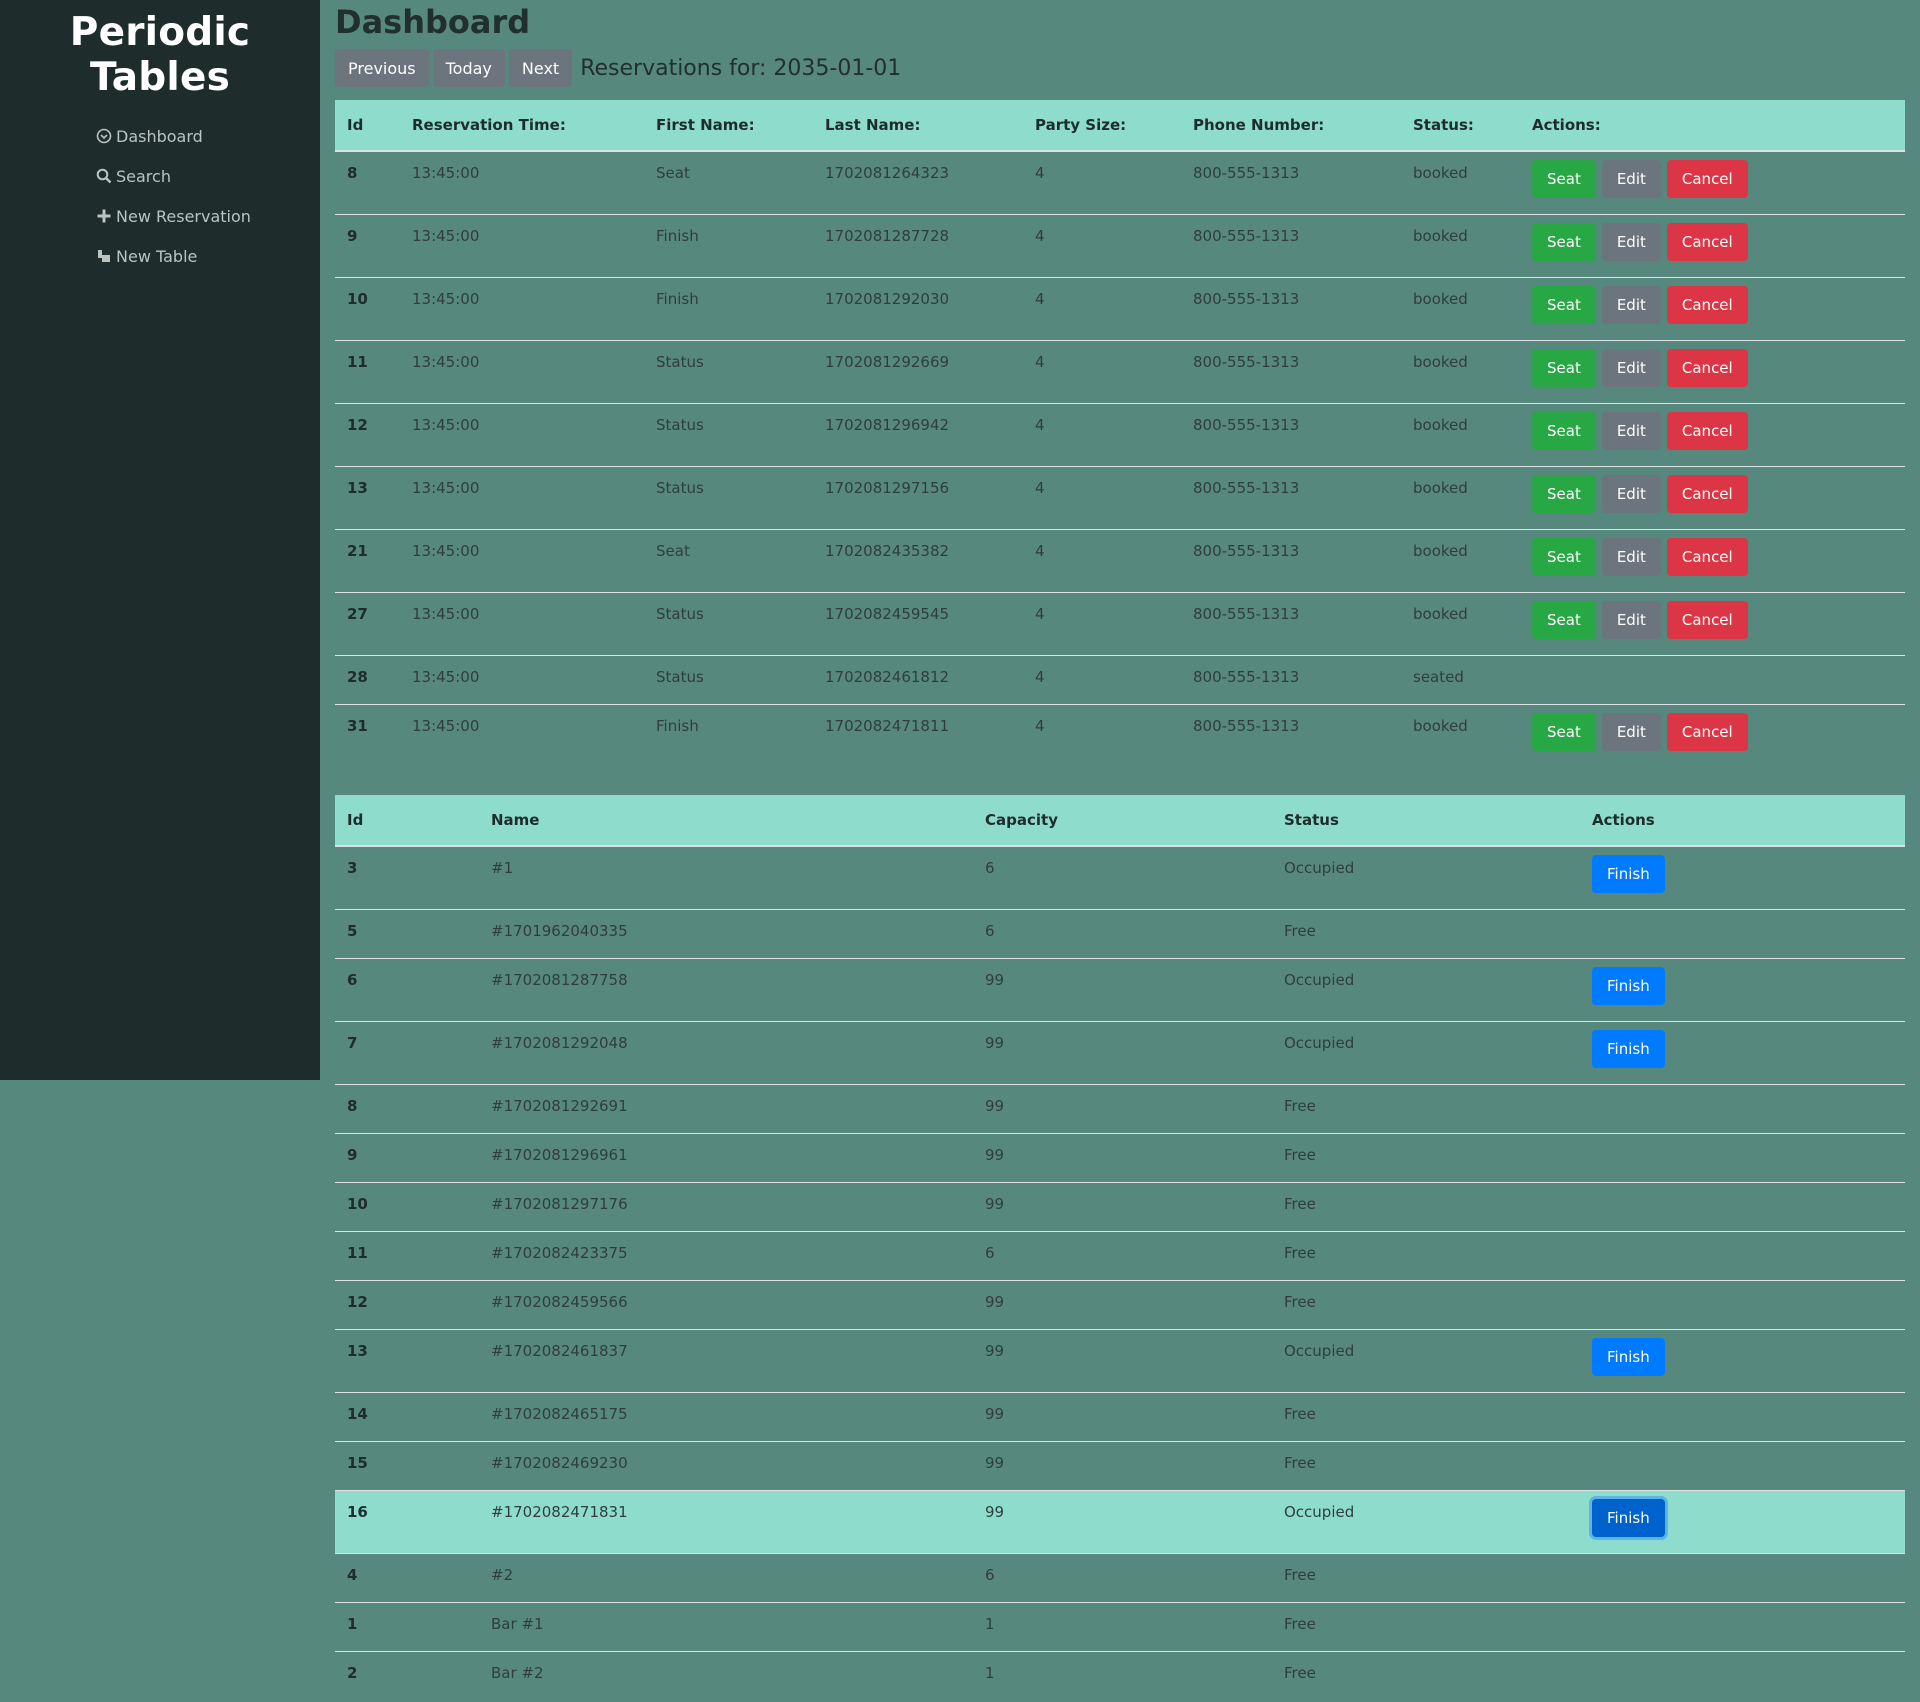 Image resolution: width=1920 pixels, height=1702 pixels. Describe the element at coordinates (728, 435) in the screenshot. I see `reservation-first-name: Status` at that location.